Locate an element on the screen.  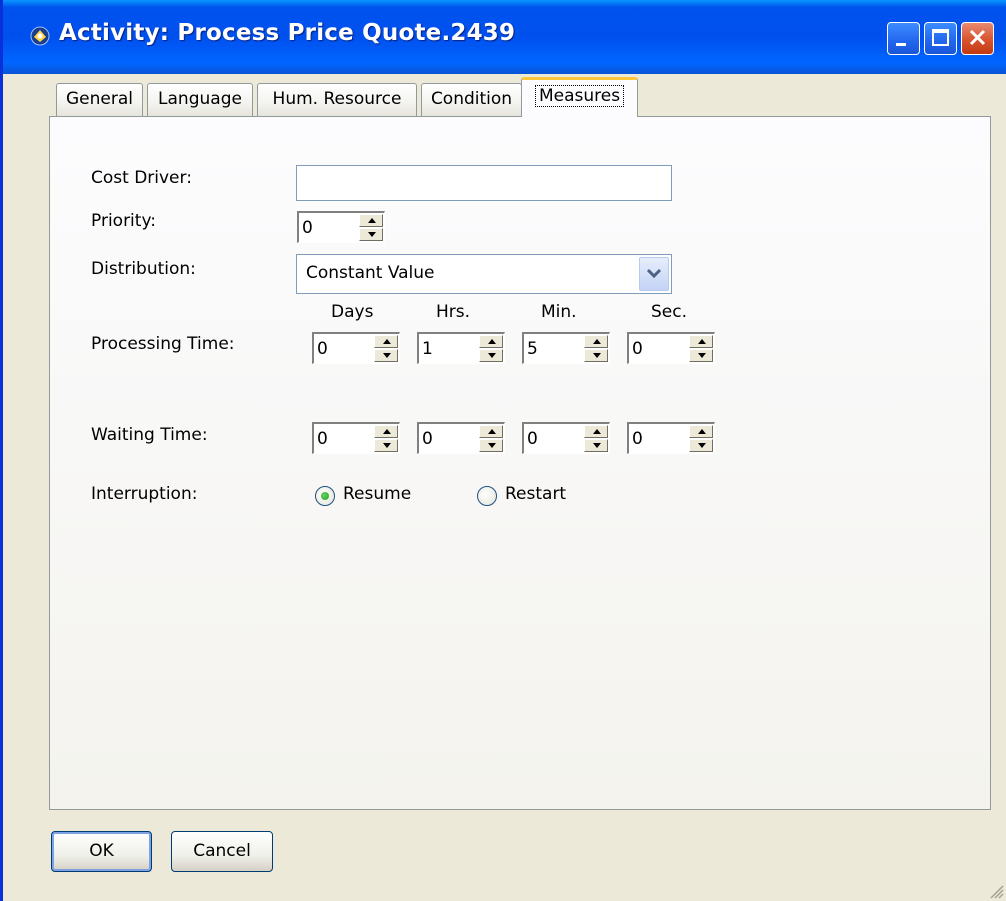
processing-minutes-value: 5 is located at coordinates (532, 349).